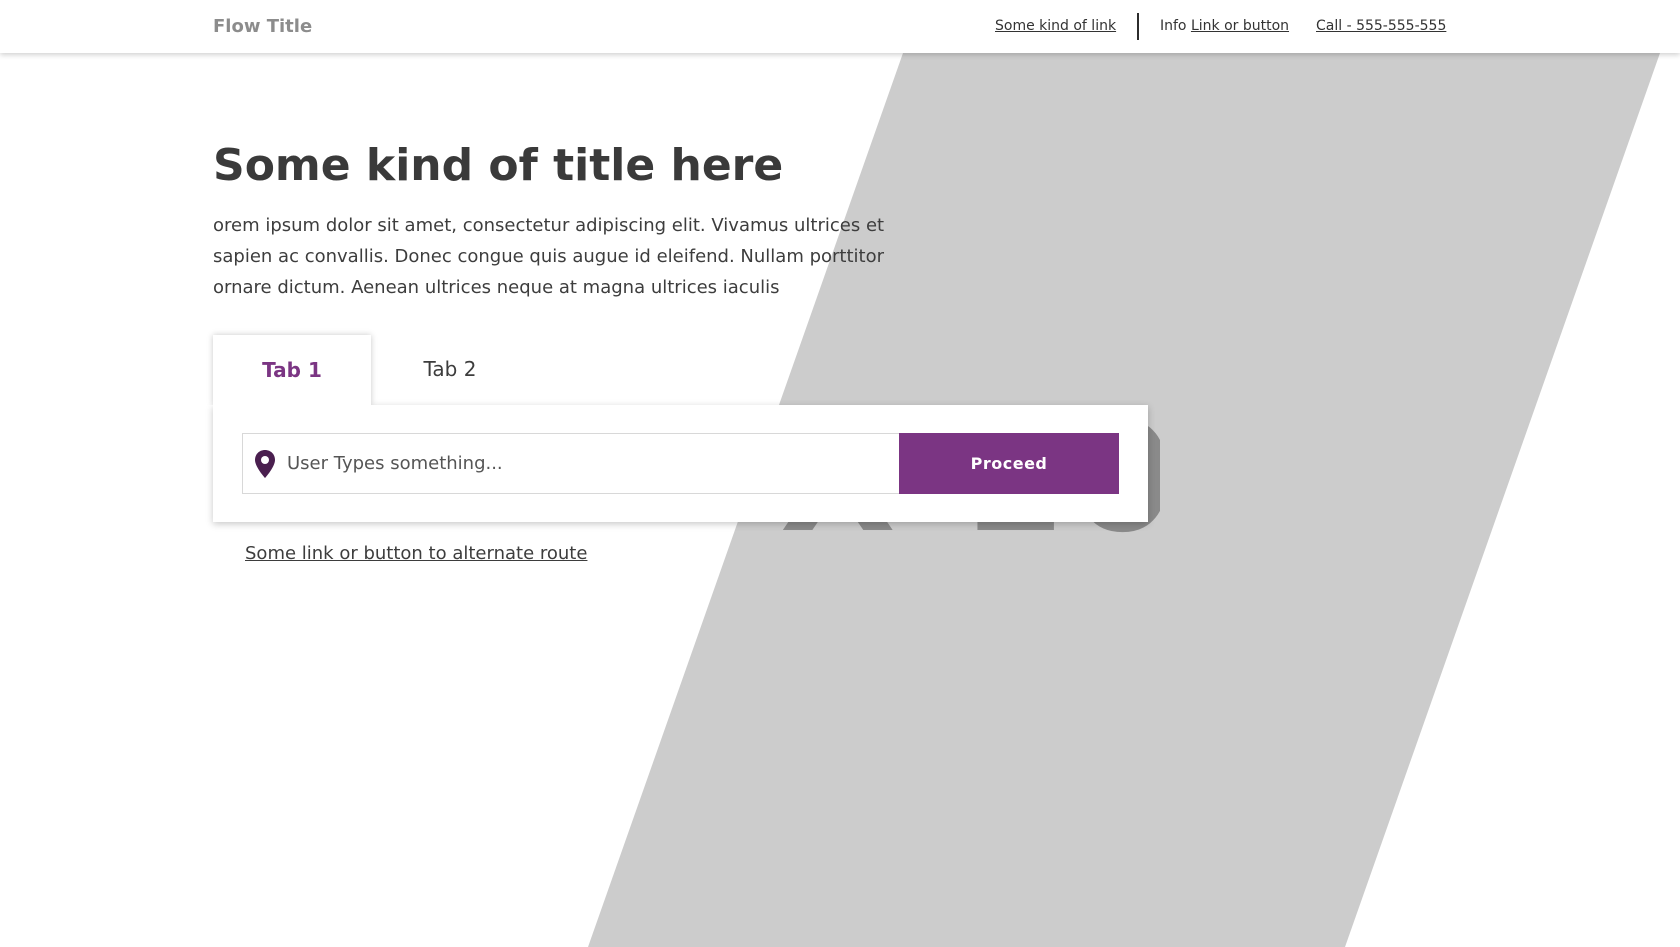  I want to click on header-divider, so click(1138, 26).